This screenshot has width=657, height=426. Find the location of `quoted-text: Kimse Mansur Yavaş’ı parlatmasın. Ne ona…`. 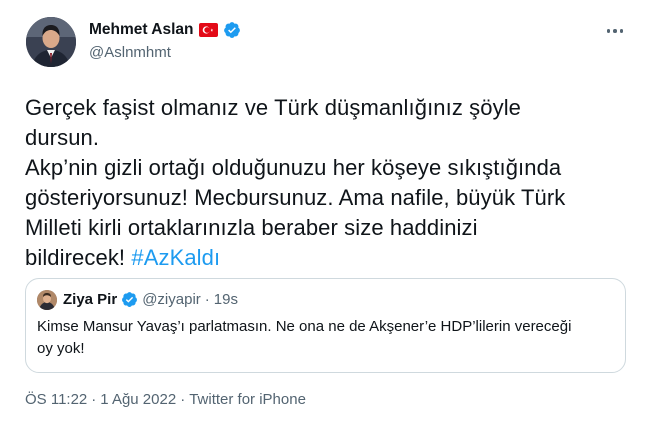

quoted-text: Kimse Mansur Yavaş’ı parlatmasın. Ne ona… is located at coordinates (327, 338).